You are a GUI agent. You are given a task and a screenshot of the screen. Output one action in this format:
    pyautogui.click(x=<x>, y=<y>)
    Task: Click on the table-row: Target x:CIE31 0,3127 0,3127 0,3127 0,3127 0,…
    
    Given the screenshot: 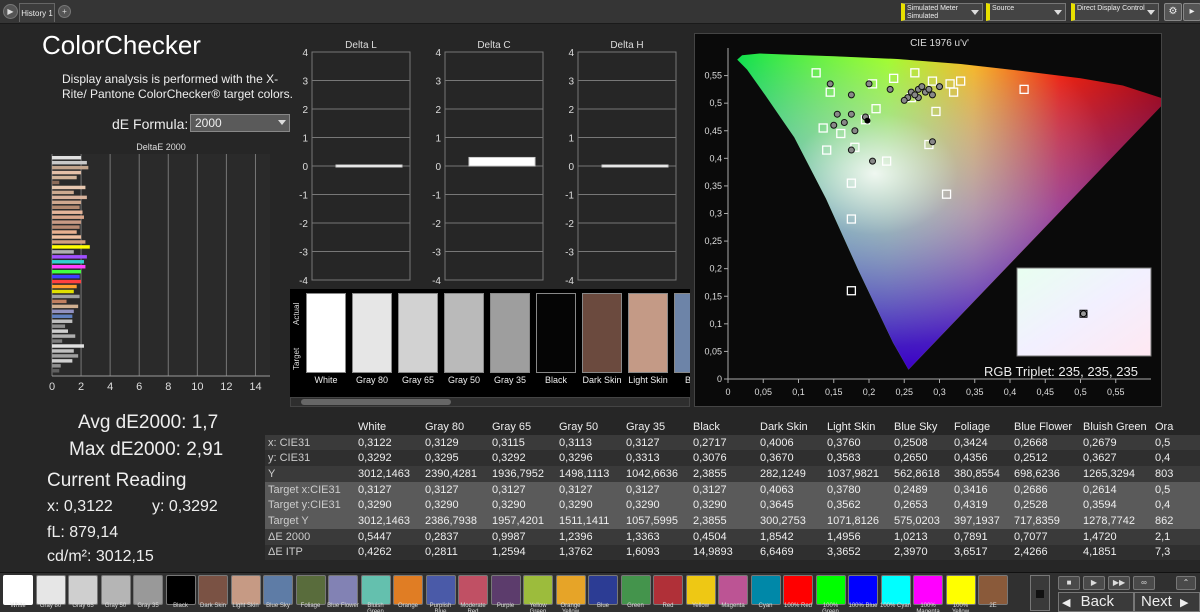 What is the action you would take?
    pyautogui.click(x=732, y=489)
    